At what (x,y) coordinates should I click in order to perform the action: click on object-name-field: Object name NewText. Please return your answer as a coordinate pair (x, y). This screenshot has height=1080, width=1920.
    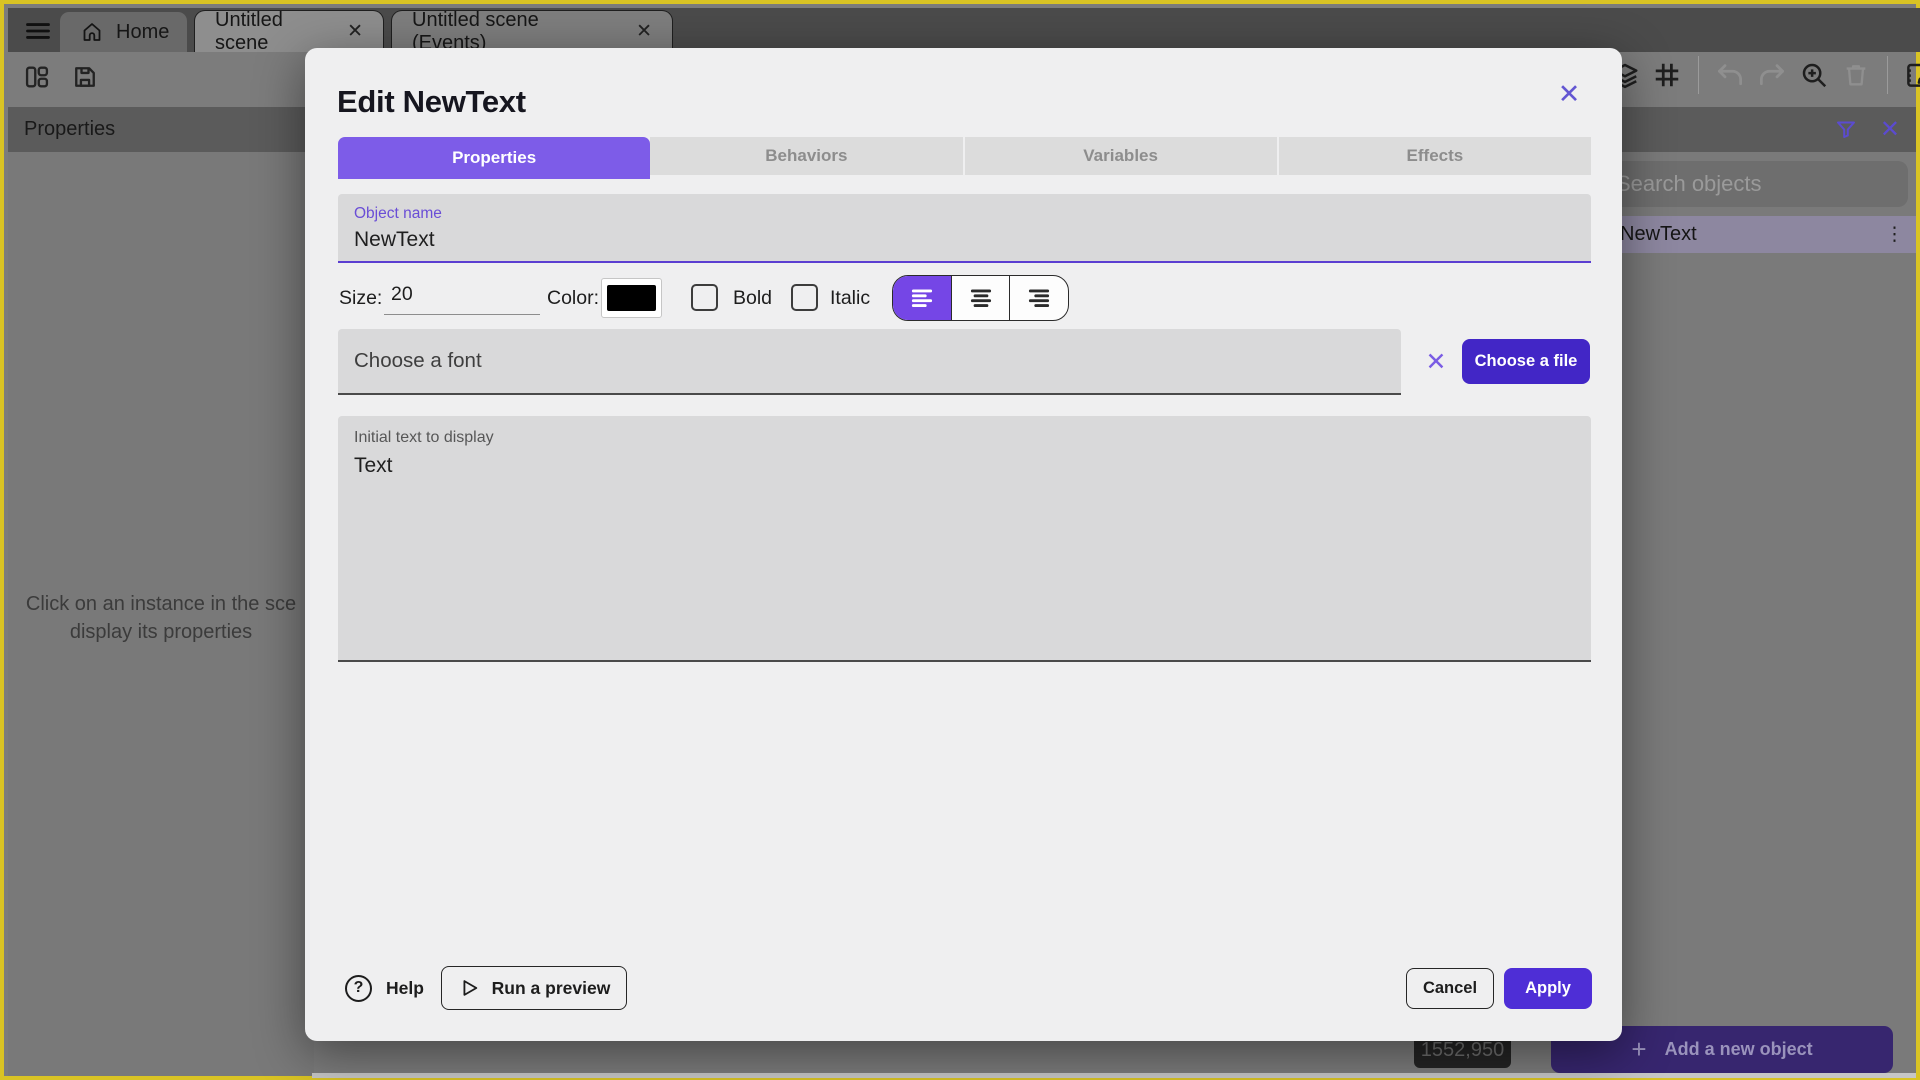
    Looking at the image, I should click on (964, 228).